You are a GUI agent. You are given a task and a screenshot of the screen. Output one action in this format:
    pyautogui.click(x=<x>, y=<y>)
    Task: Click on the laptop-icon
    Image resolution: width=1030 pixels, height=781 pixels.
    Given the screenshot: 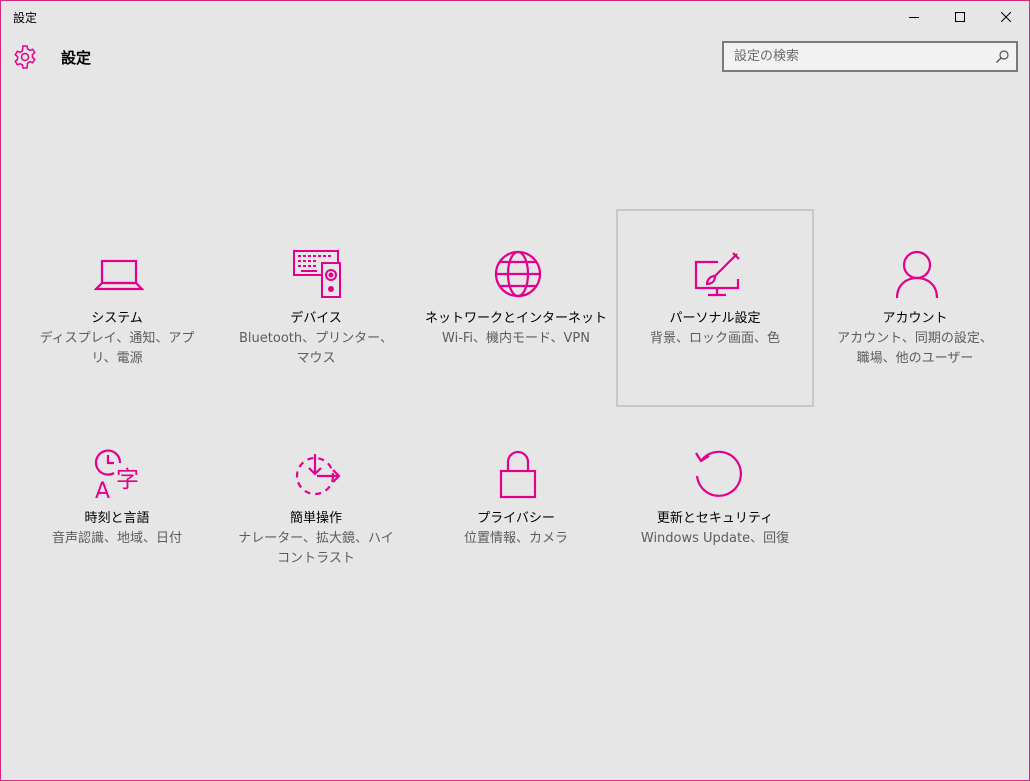 What is the action you would take?
    pyautogui.click(x=119, y=275)
    